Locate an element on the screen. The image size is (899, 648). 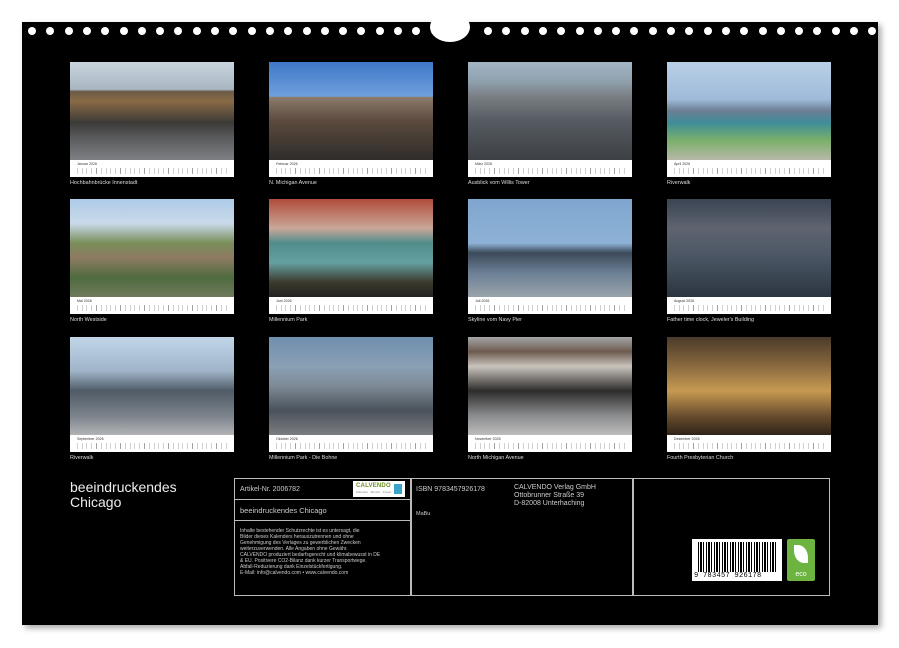
month-label: Februar 2026 is located at coordinates (287, 164).